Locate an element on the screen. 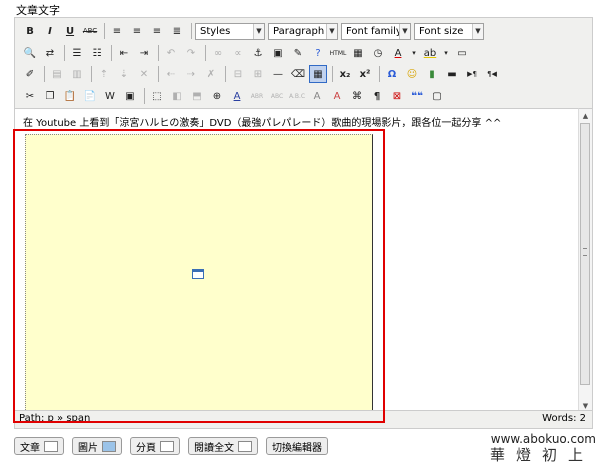 This screenshot has width=600, height=465. numbered-list-icon: ☷ is located at coordinates (97, 53).